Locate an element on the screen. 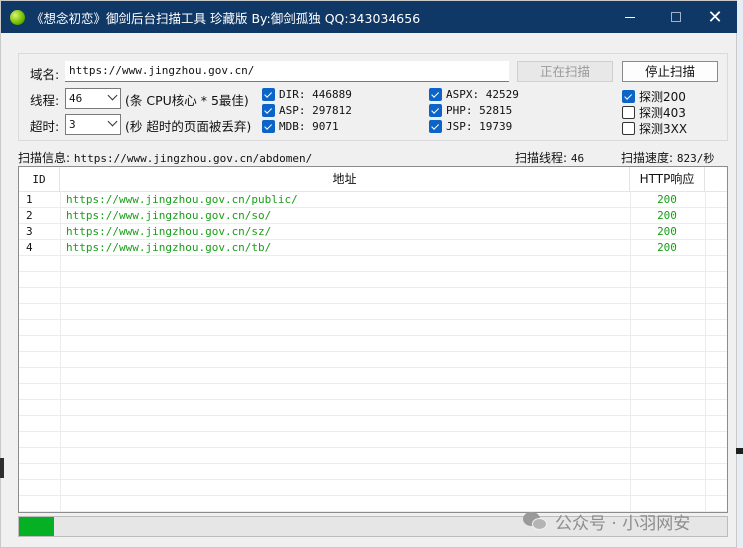  scanning-button: 正在扫描 is located at coordinates (565, 71).